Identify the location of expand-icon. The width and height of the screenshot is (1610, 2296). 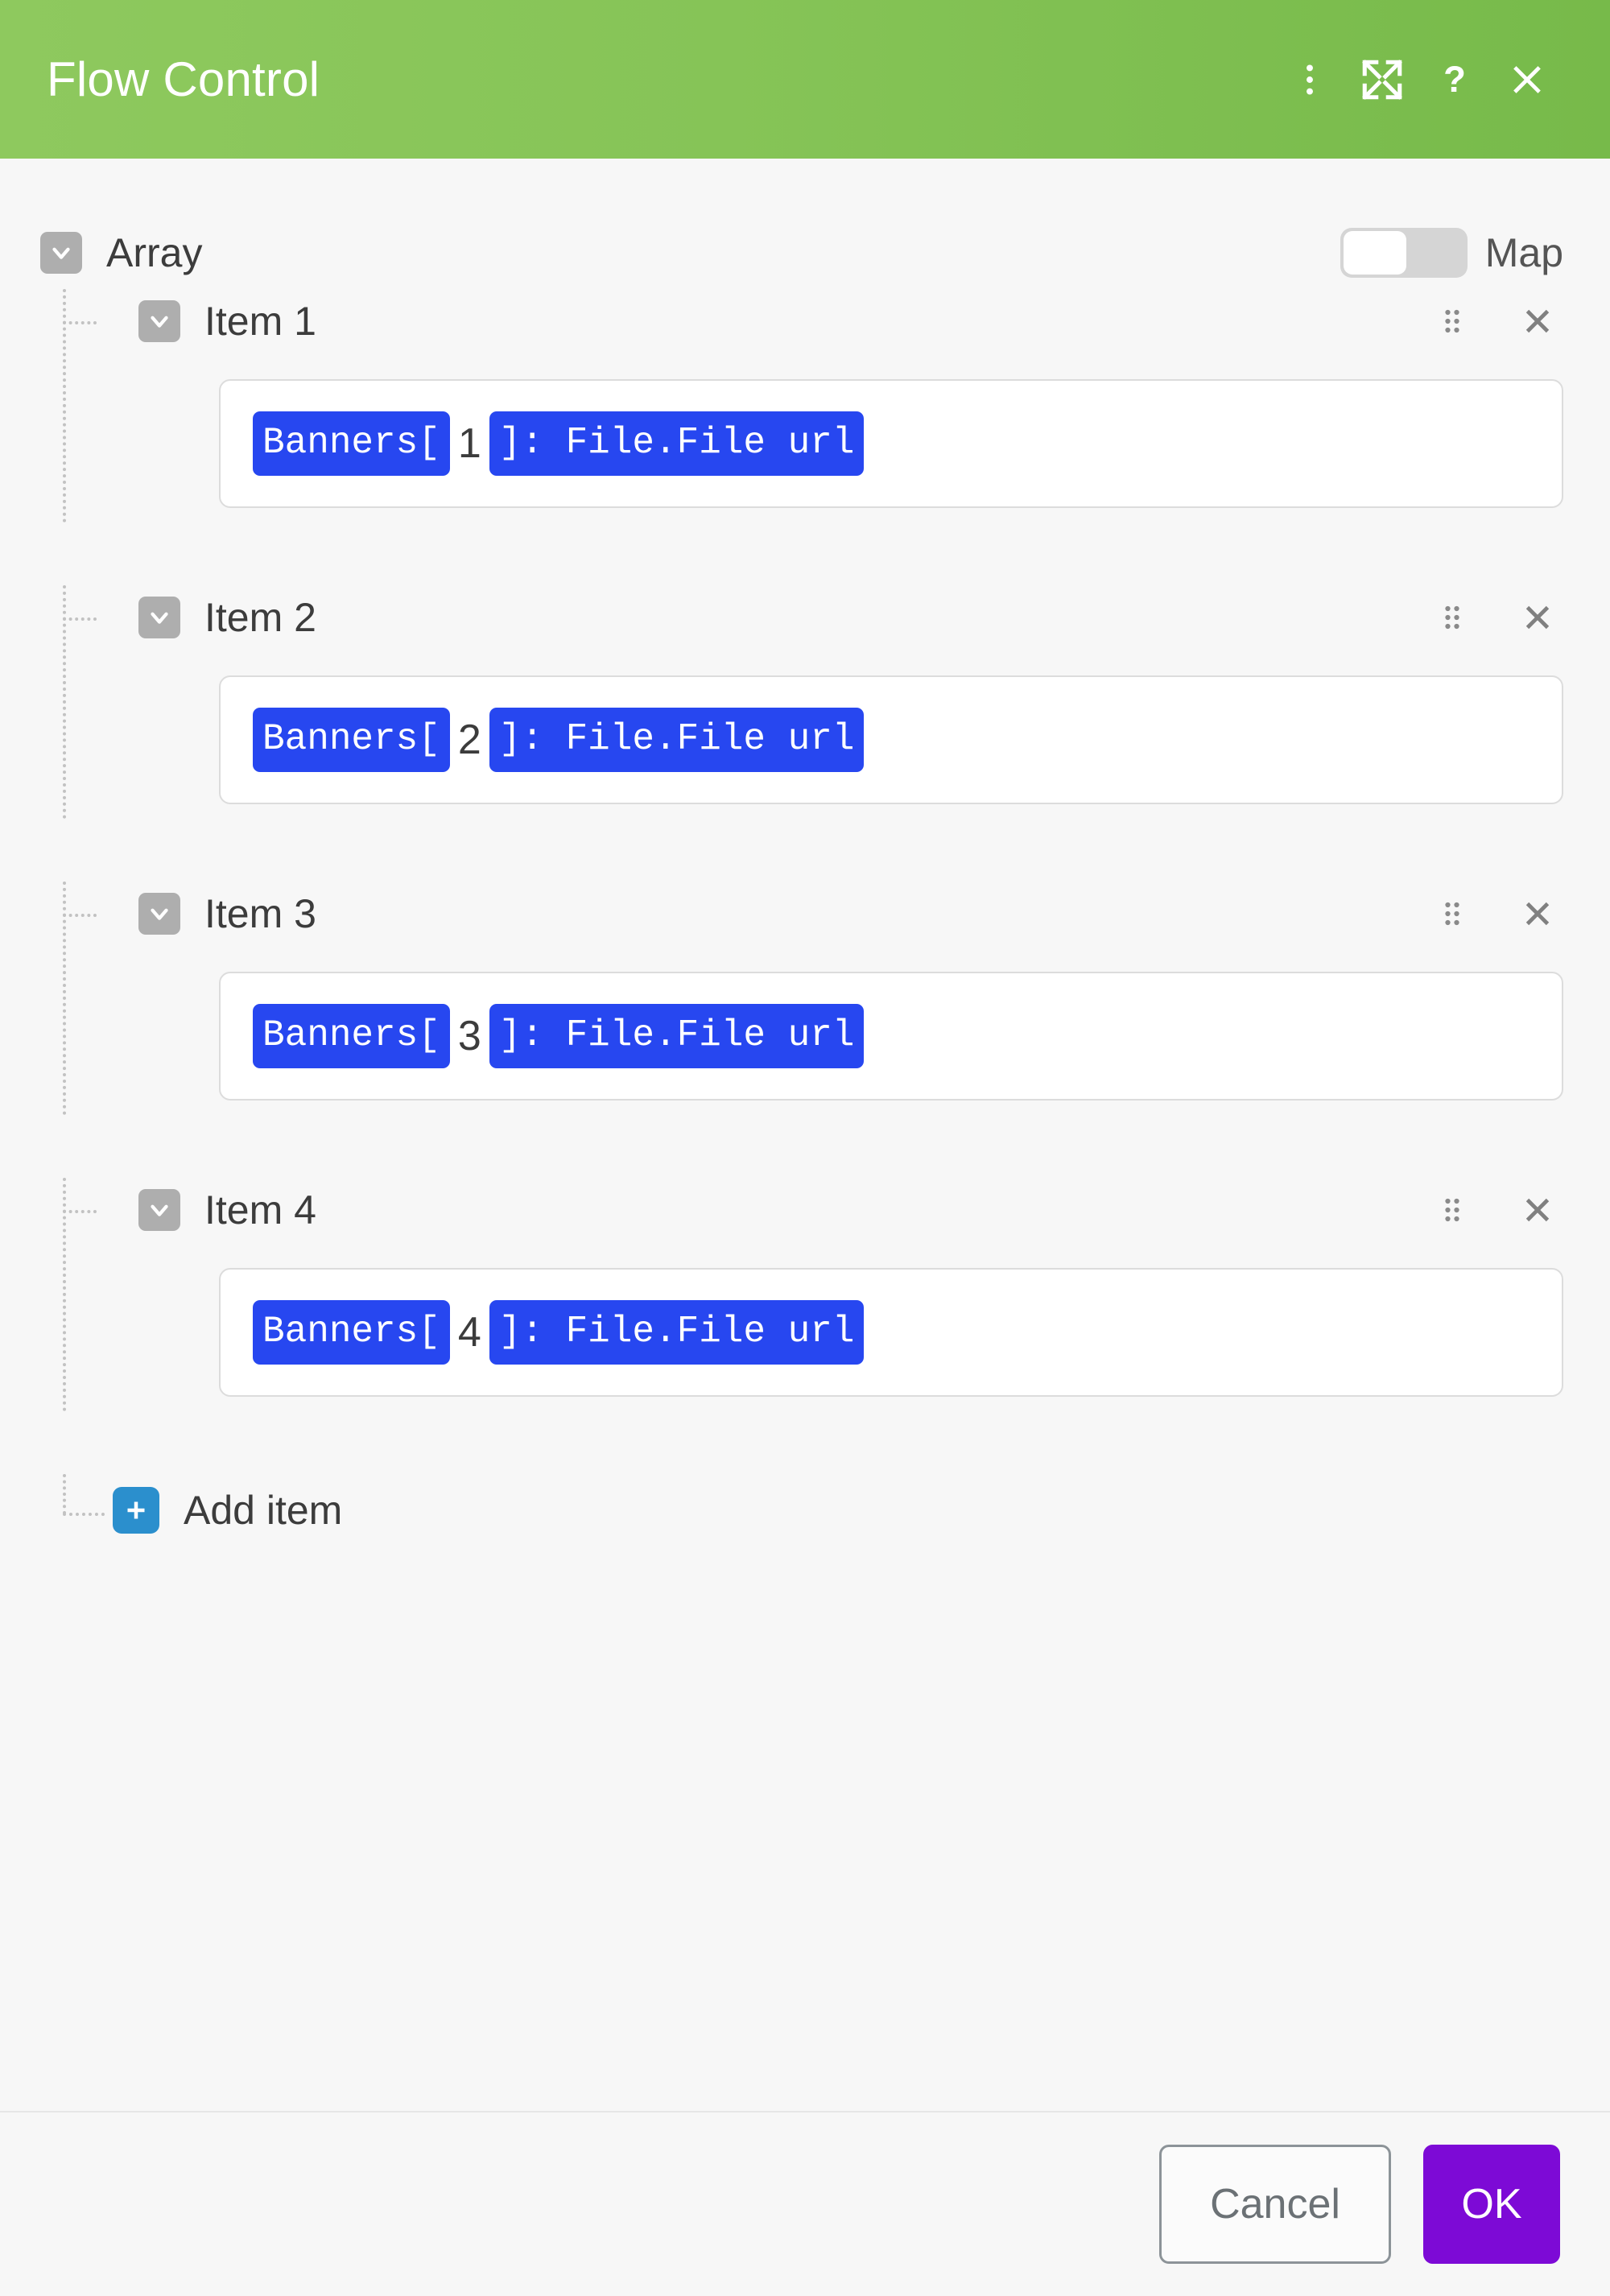
(1382, 79).